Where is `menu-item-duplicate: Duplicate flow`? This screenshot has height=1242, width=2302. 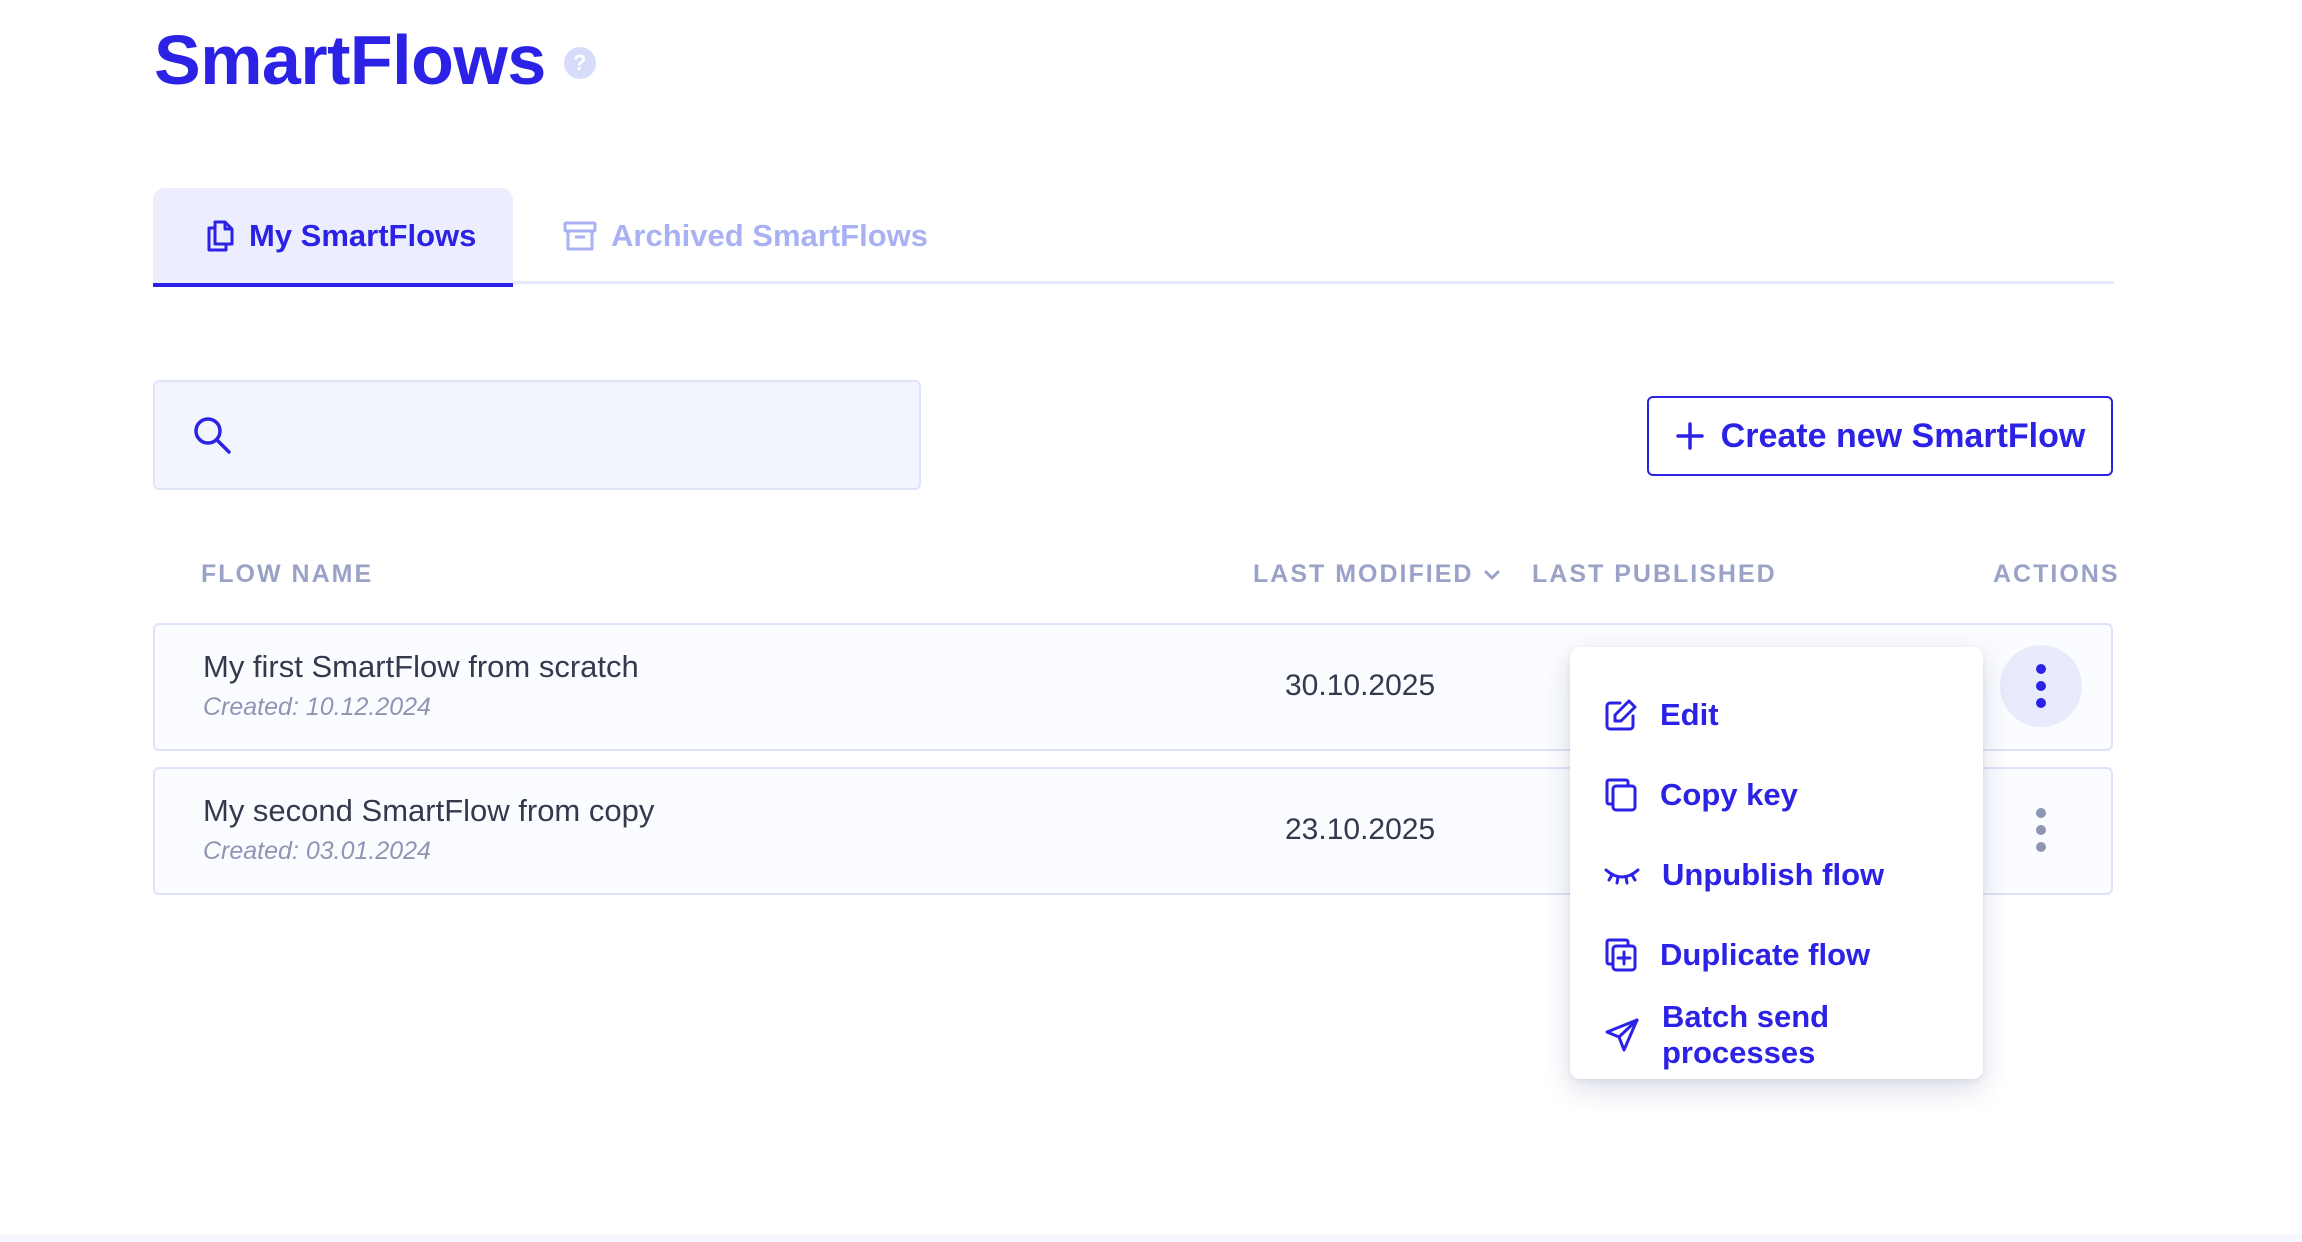
menu-item-duplicate: Duplicate flow is located at coordinates (1776, 955).